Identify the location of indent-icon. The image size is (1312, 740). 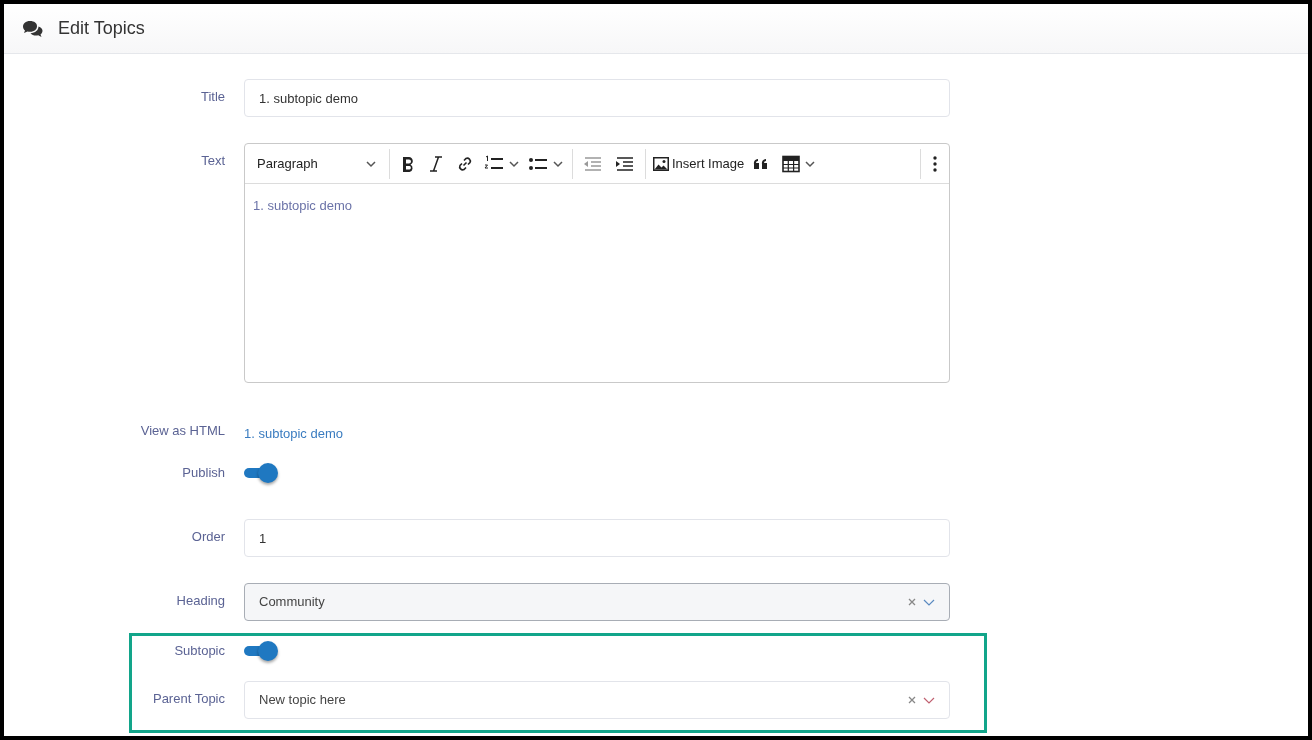
(625, 163).